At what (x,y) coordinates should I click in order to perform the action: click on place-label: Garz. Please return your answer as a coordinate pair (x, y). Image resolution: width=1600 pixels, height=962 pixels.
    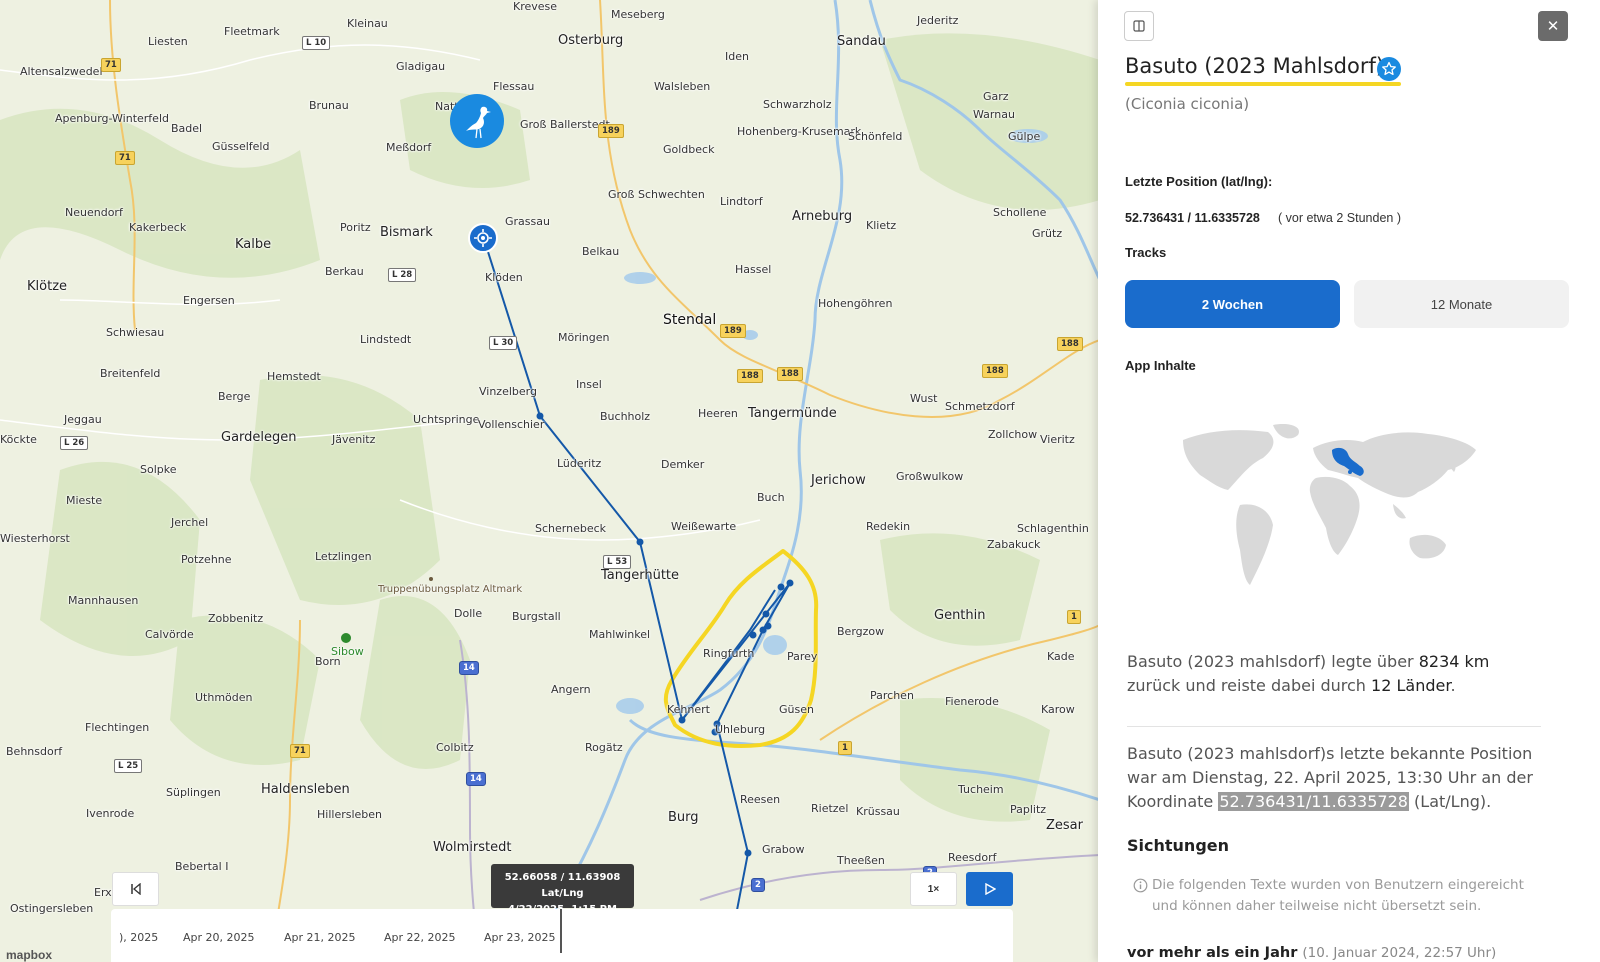
    Looking at the image, I should click on (996, 96).